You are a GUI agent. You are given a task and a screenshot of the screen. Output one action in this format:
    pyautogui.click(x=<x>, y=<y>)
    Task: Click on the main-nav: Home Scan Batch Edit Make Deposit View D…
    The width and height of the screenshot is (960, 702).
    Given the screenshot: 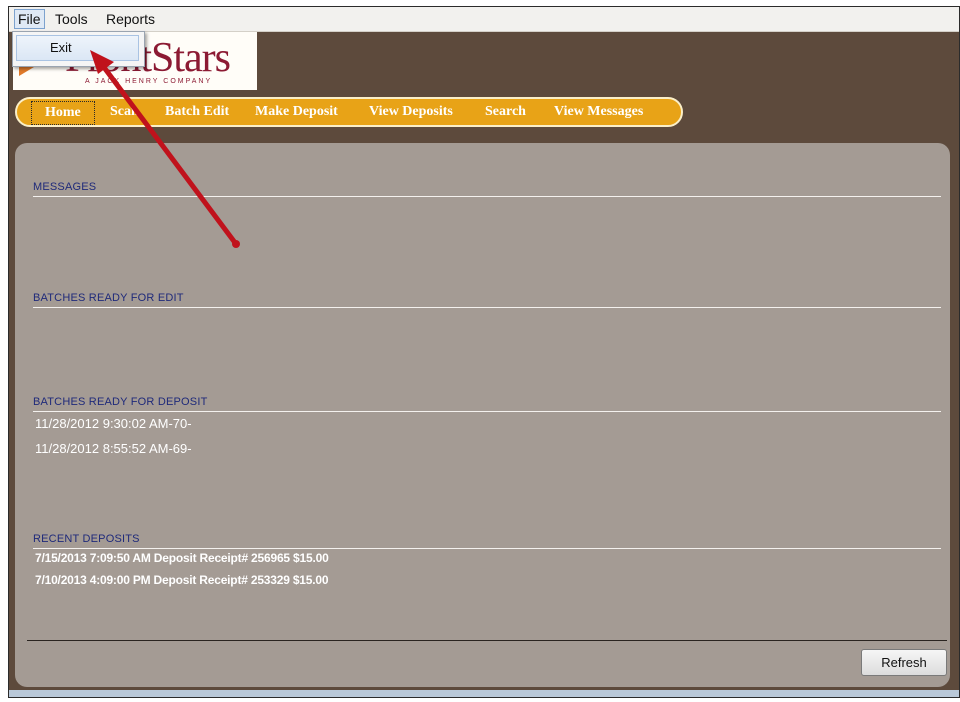 What is the action you would take?
    pyautogui.click(x=349, y=112)
    